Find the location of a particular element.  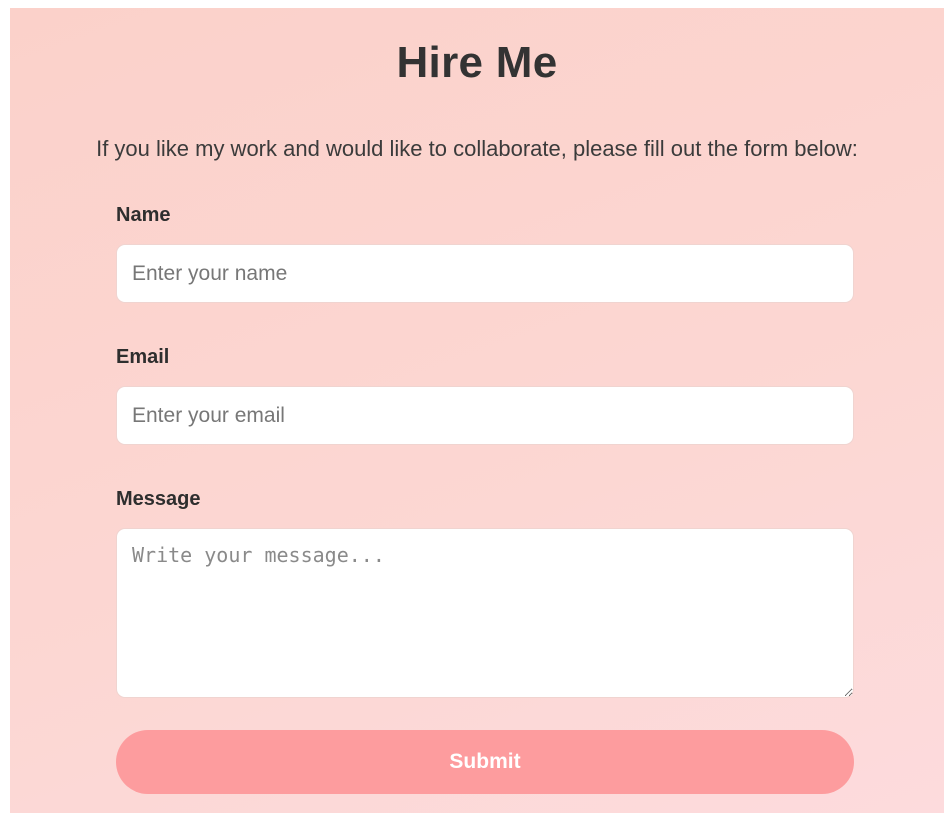

email-input is located at coordinates (485, 415).